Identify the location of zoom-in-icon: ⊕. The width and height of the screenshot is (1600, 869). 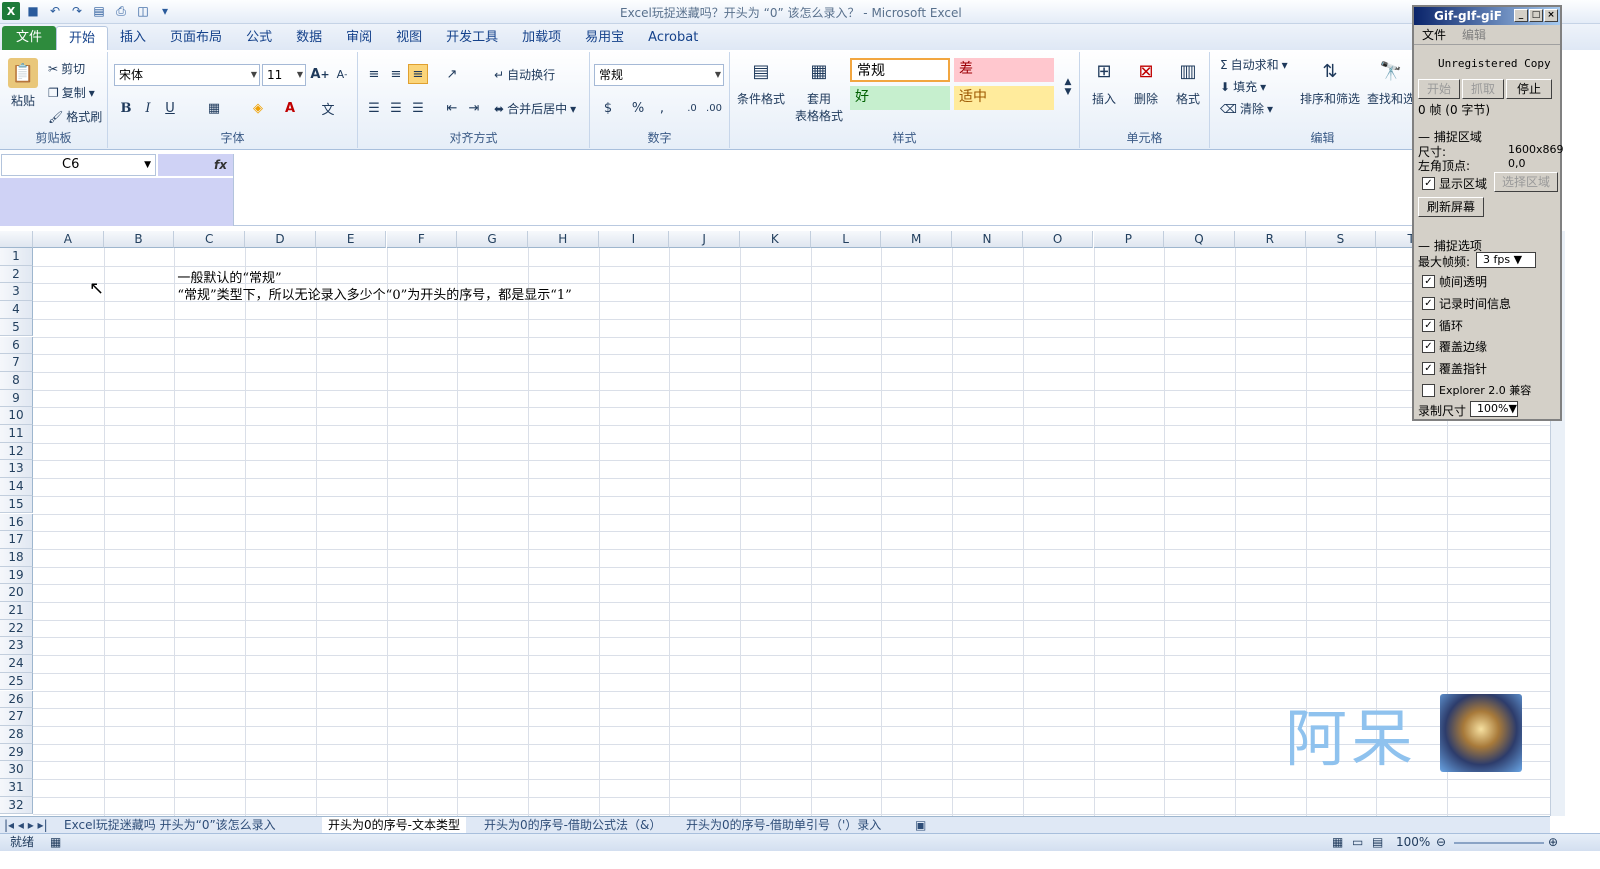
(1553, 842).